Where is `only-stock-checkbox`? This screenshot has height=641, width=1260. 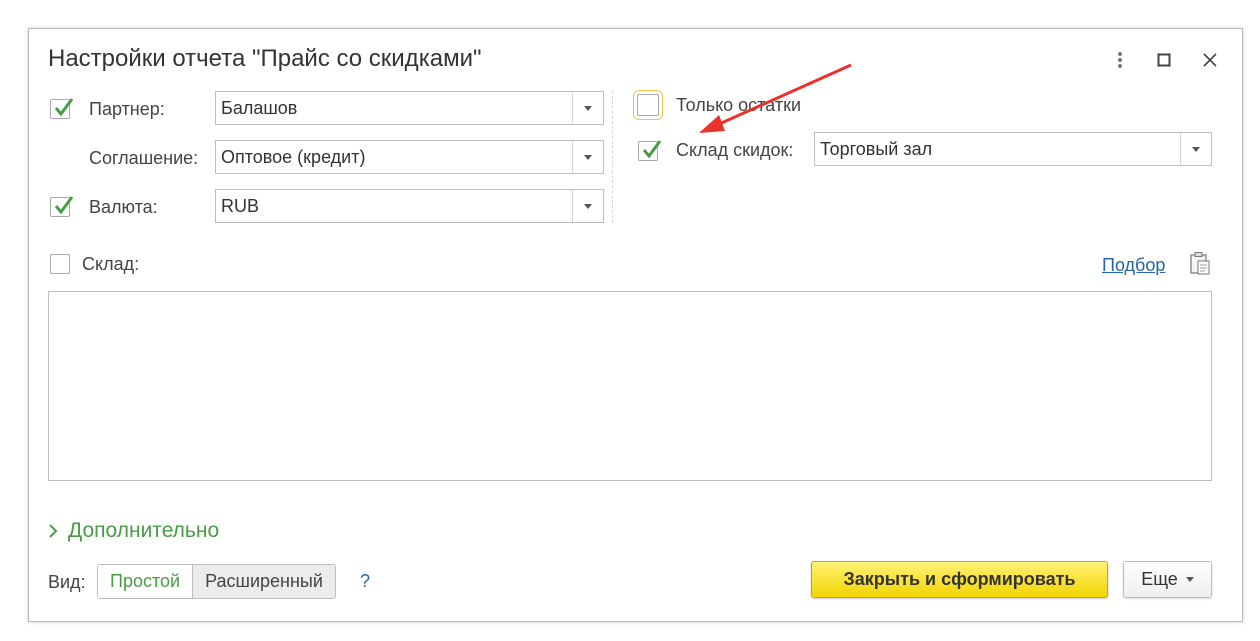 only-stock-checkbox is located at coordinates (648, 105).